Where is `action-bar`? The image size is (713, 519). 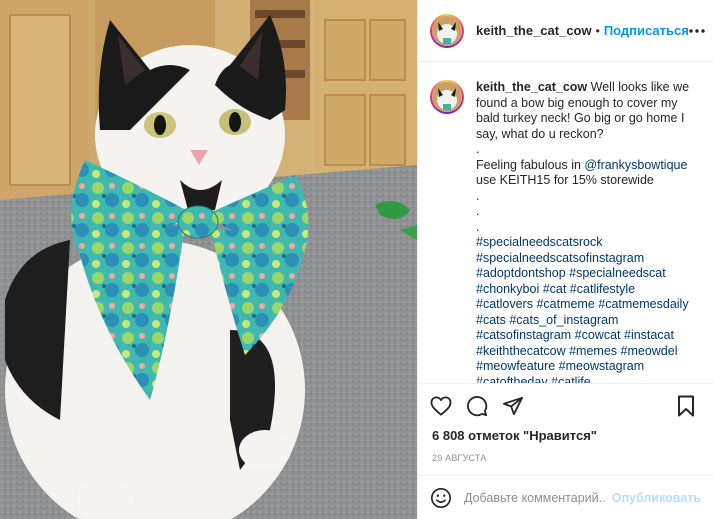
action-bar is located at coordinates (565, 405).